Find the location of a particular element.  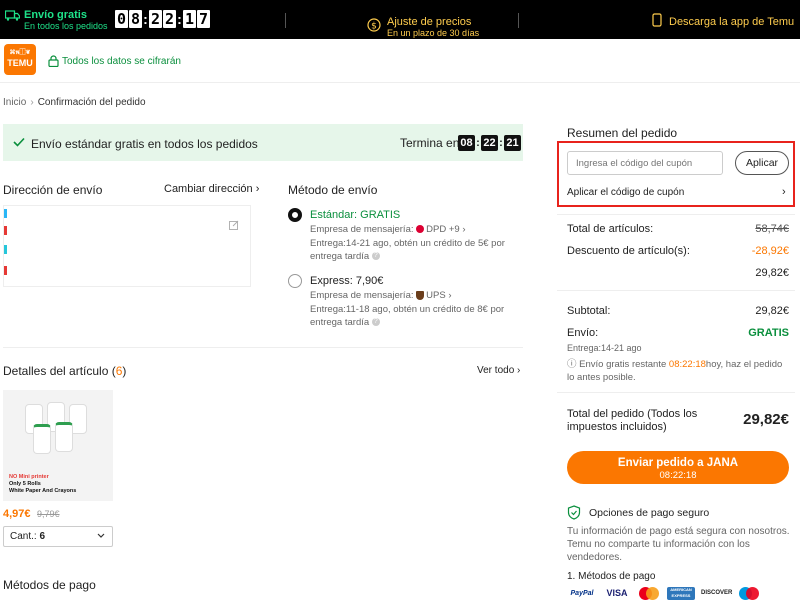

quantity-value: 6 is located at coordinates (42, 536).